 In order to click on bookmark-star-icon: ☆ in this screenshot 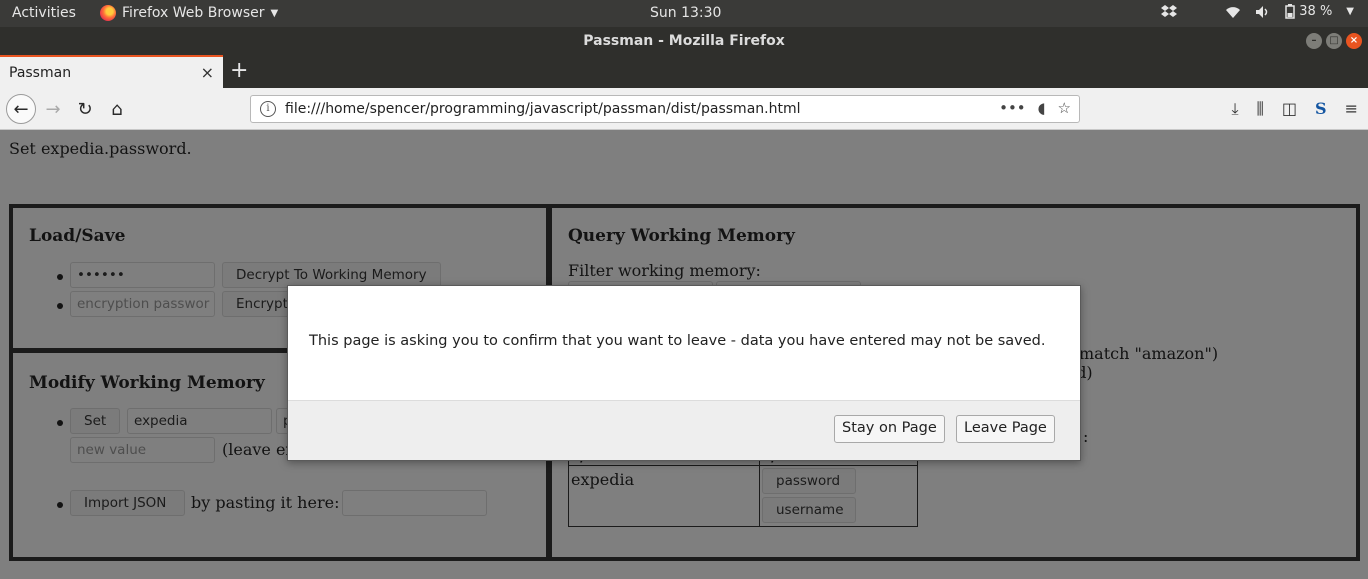, I will do `click(1064, 108)`.